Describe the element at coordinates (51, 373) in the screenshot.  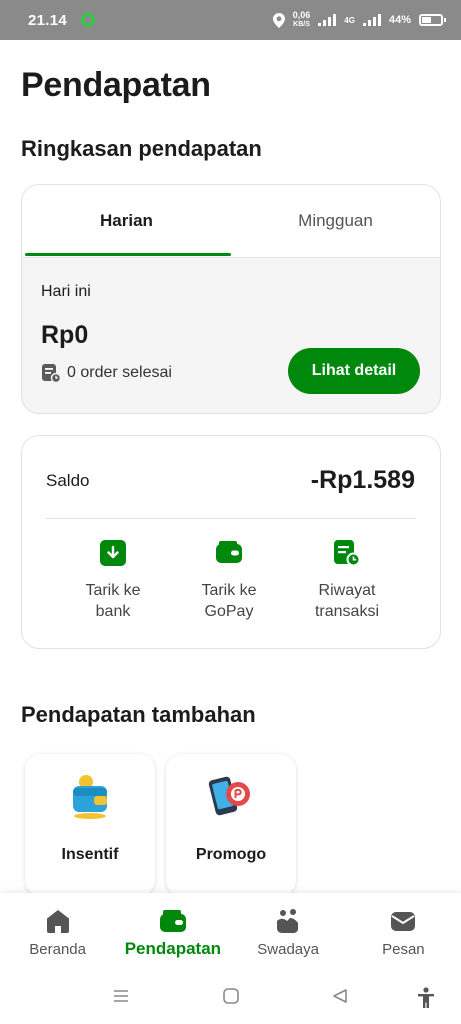
I see `order-receipt-icon` at that location.